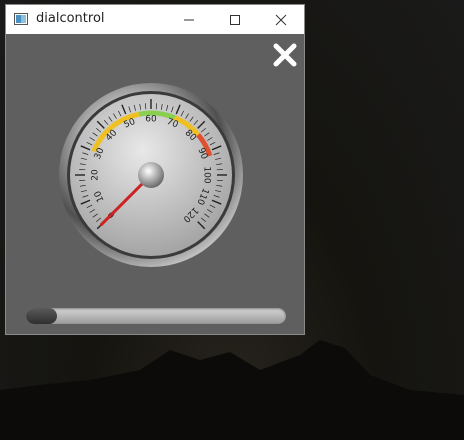 The height and width of the screenshot is (440, 464). I want to click on close-x-icon, so click(285, 55).